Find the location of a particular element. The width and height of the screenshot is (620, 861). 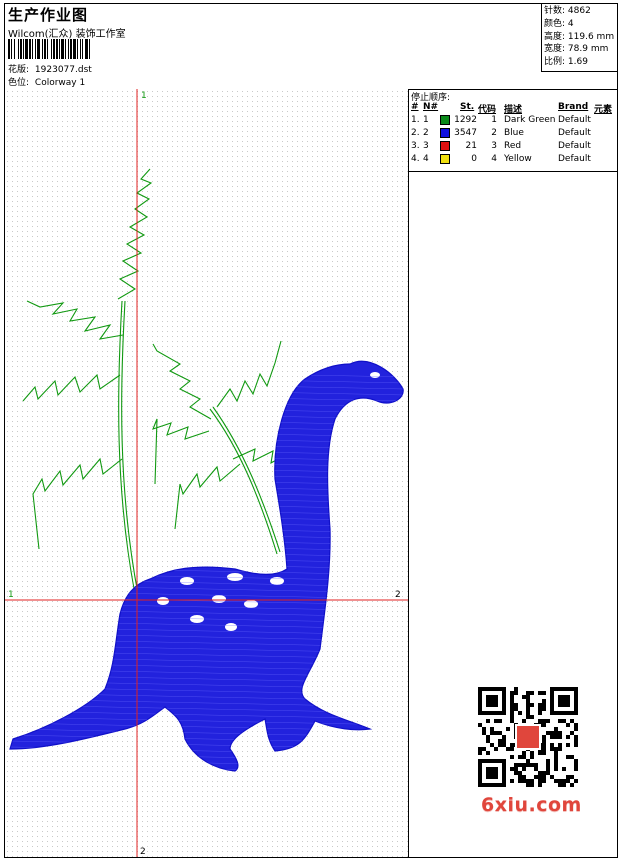

colorway-value: Colorway 1 is located at coordinates (60, 83).